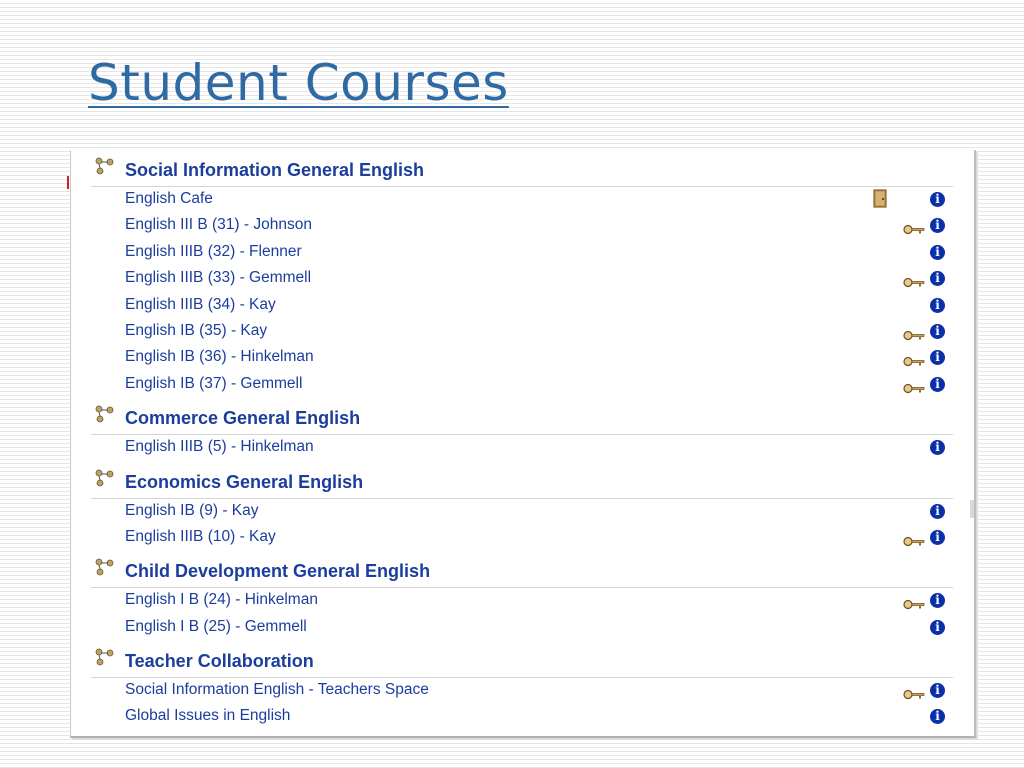 Image resolution: width=1024 pixels, height=768 pixels. What do you see at coordinates (219, 447) in the screenshot?
I see `course-link: English IIIB (5) - Hinkelman` at bounding box center [219, 447].